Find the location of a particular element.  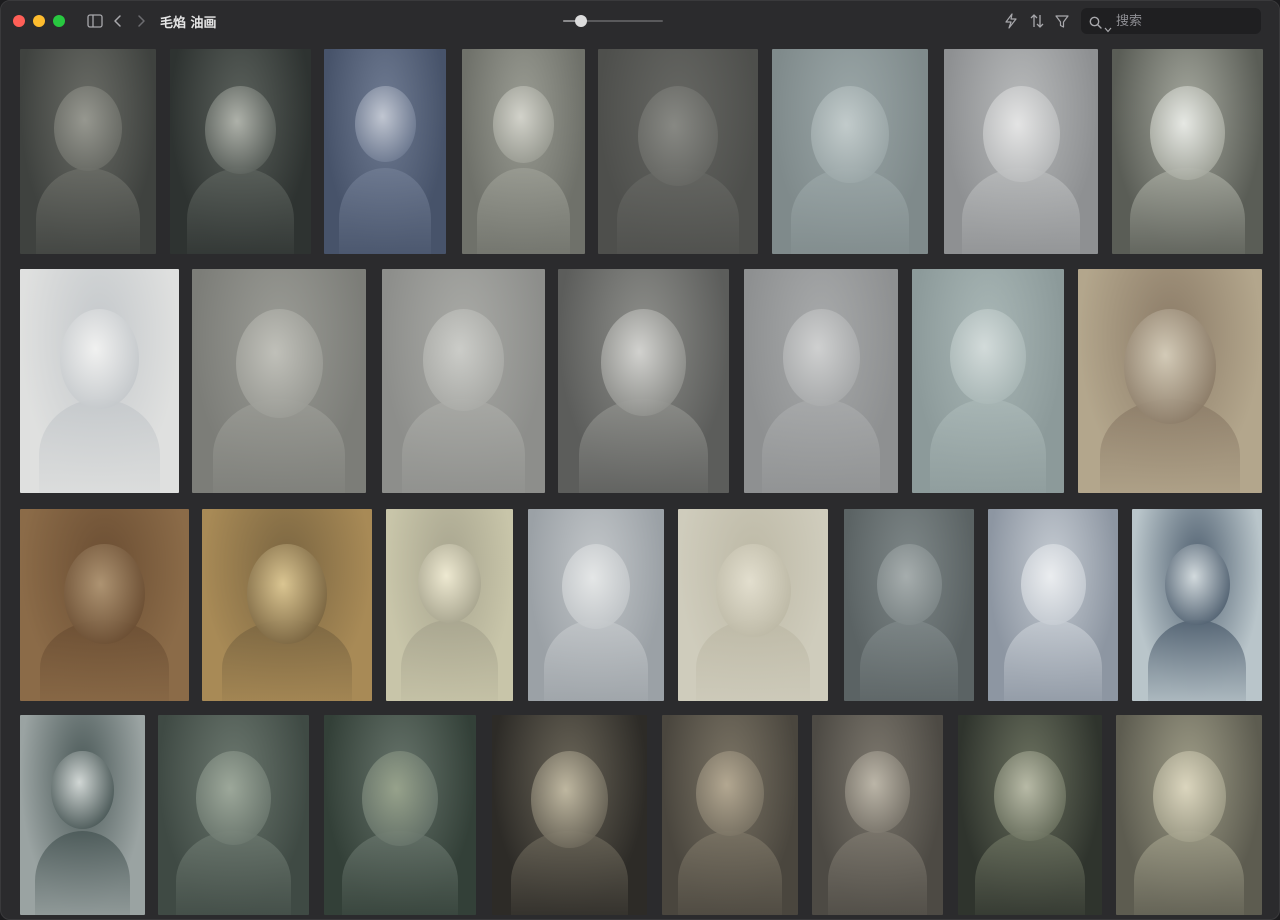

chevron-down-icon is located at coordinates (1108, 27).